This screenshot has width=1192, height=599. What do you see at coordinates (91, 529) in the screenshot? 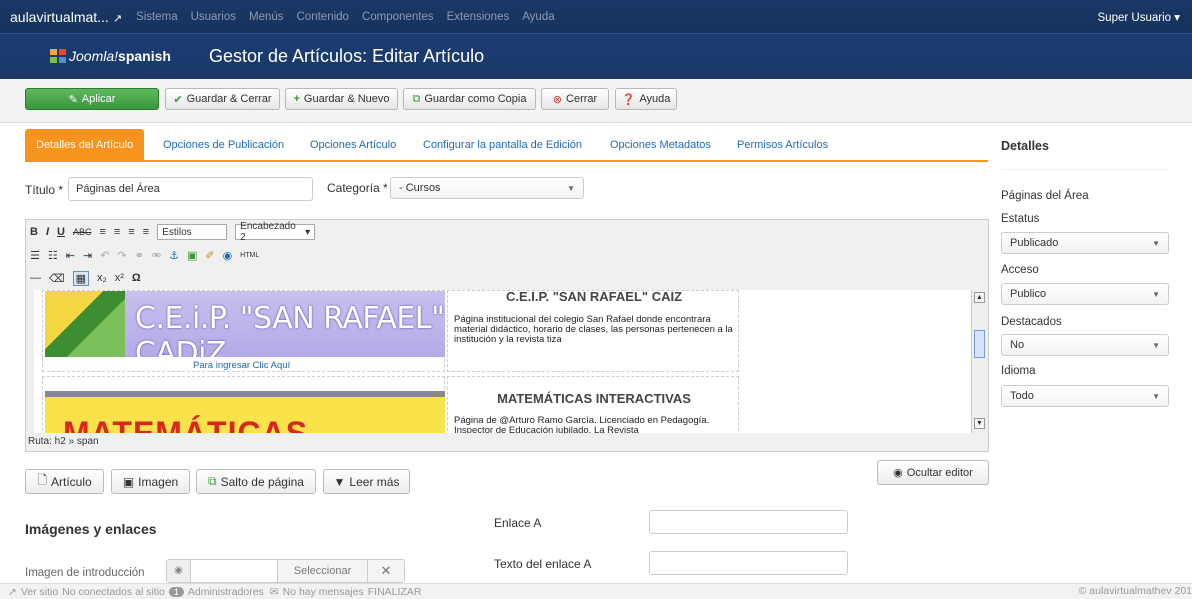
I see `images-links-heading: Imágenes y enlaces` at bounding box center [91, 529].